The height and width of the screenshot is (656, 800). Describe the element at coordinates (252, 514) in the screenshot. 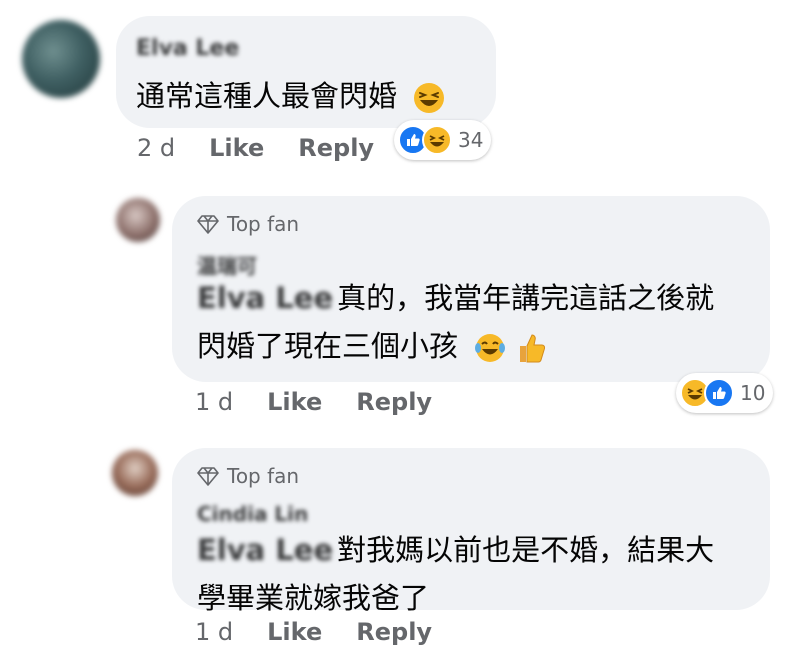

I see `comment-author: Cindia Lin` at that location.